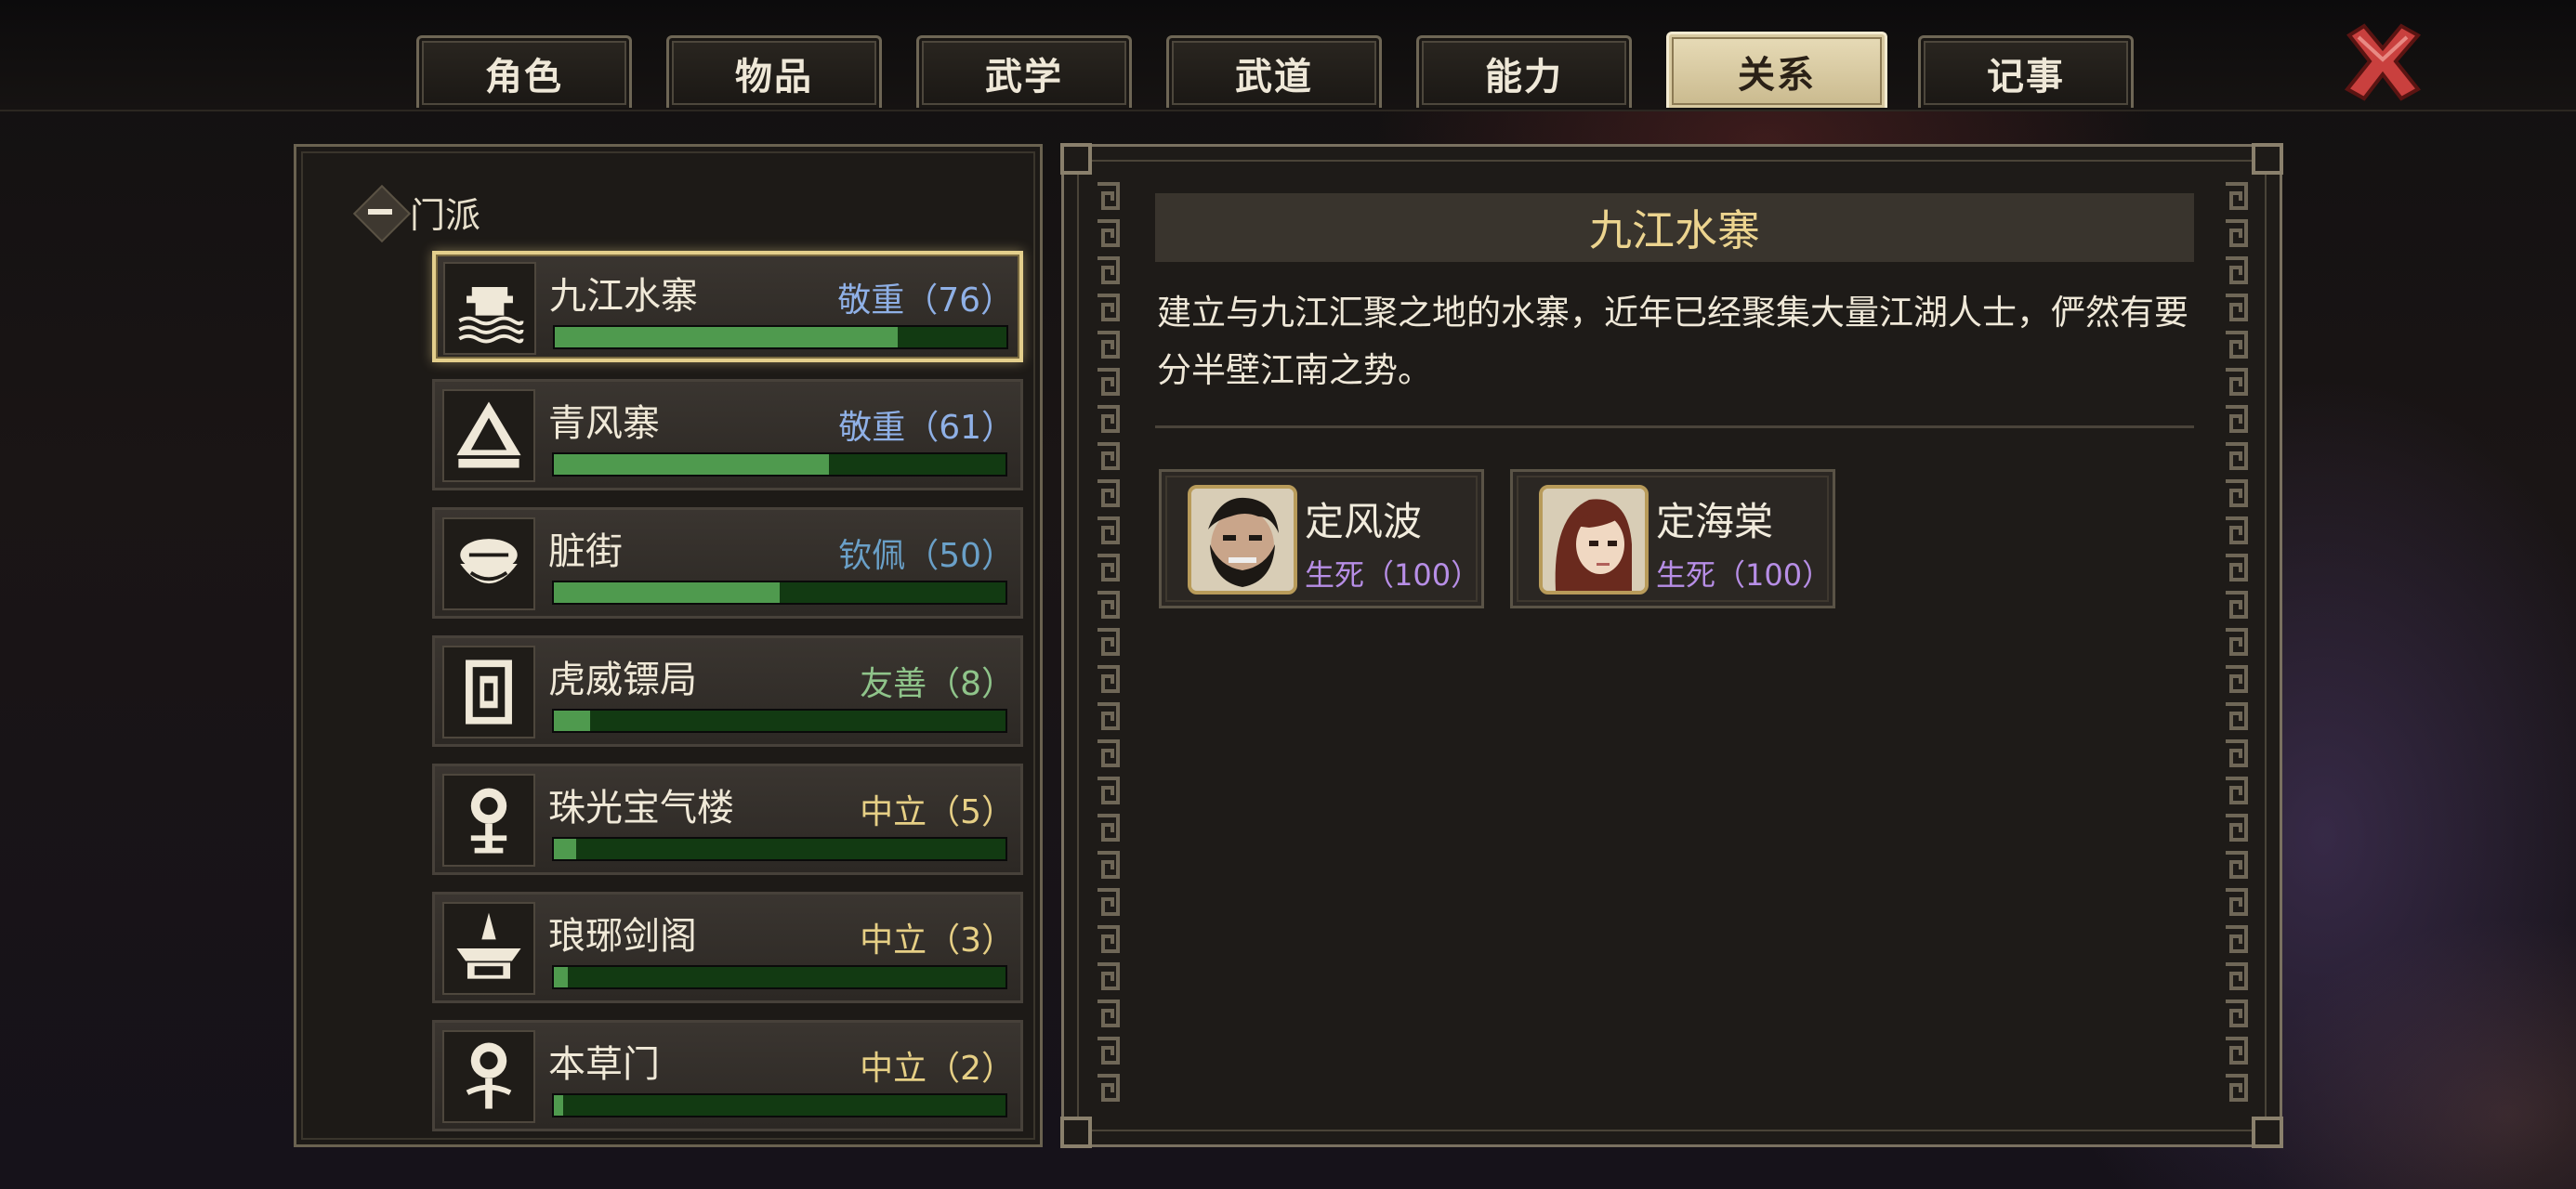 The height and width of the screenshot is (1189, 2576). I want to click on faction-row: 珠光宝气楼 中立（5）, so click(727, 819).